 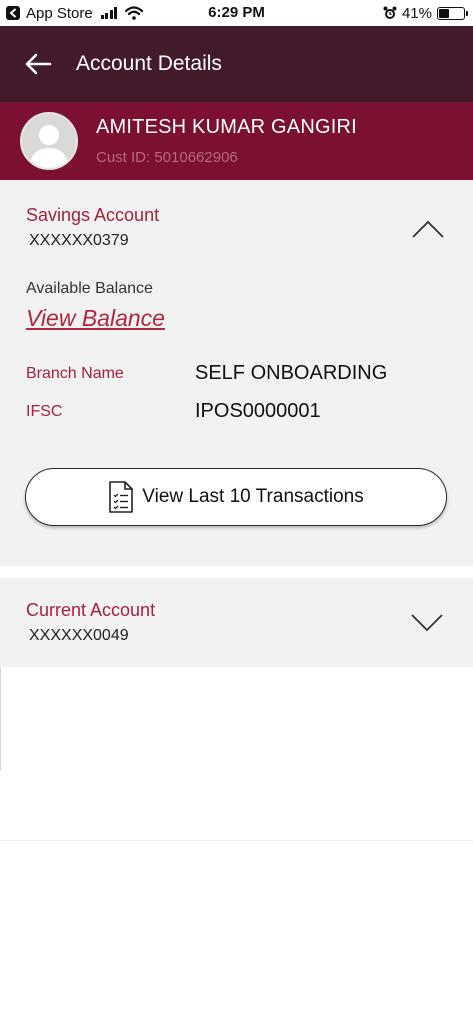 What do you see at coordinates (291, 373) in the screenshot?
I see `branch-name-value: SELF ONBOARDING` at bounding box center [291, 373].